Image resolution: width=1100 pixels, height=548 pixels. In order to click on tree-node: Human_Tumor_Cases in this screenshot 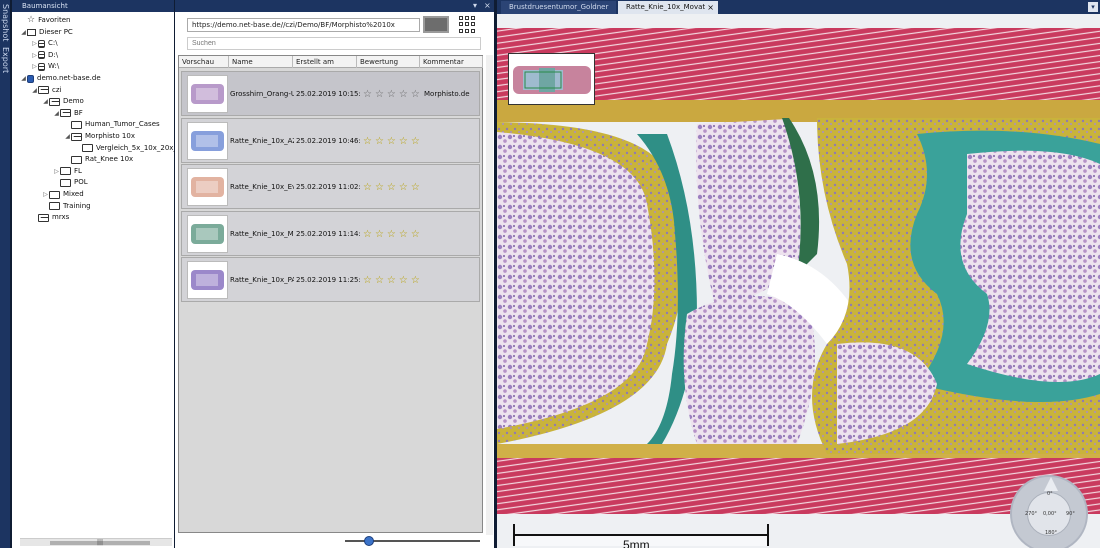, I will do `click(112, 124)`.